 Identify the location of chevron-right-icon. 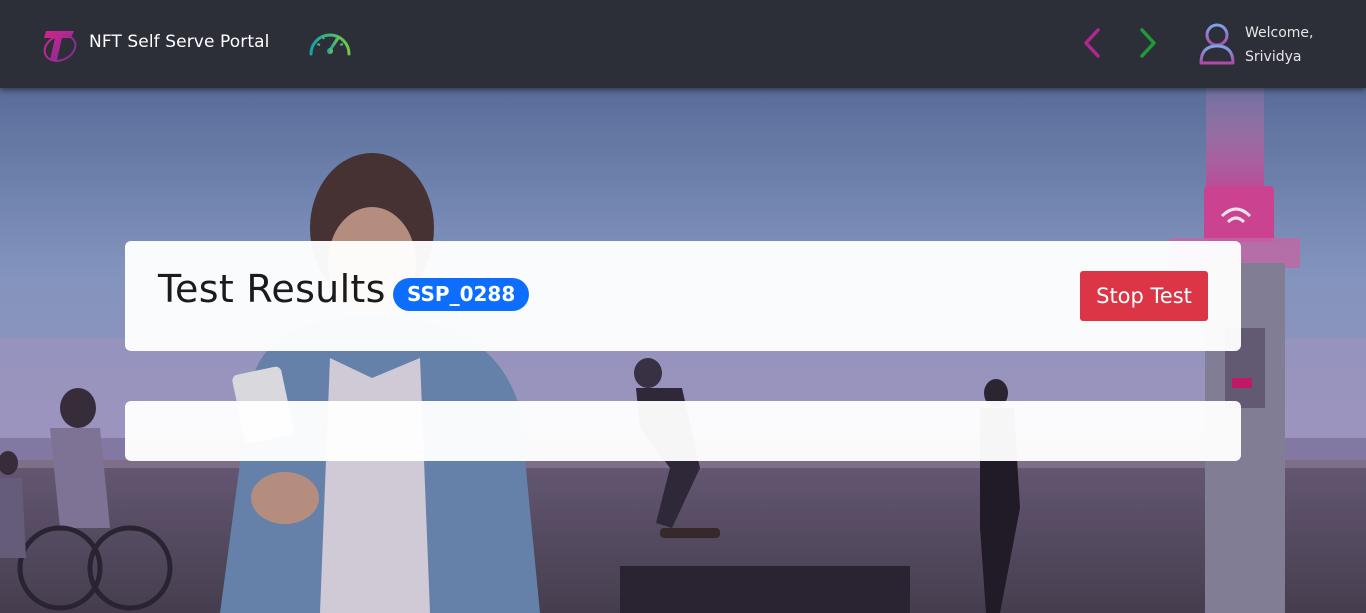
(1148, 43).